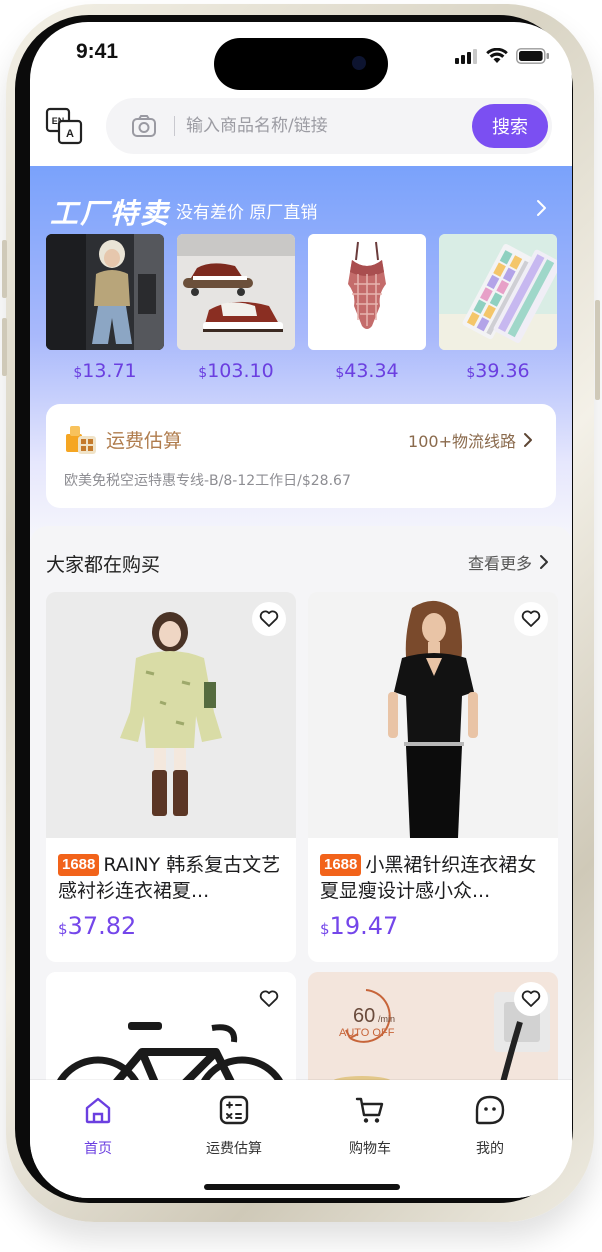 The width and height of the screenshot is (602, 1252). I want to click on search-header: EN A 搜索, so click(301, 130).